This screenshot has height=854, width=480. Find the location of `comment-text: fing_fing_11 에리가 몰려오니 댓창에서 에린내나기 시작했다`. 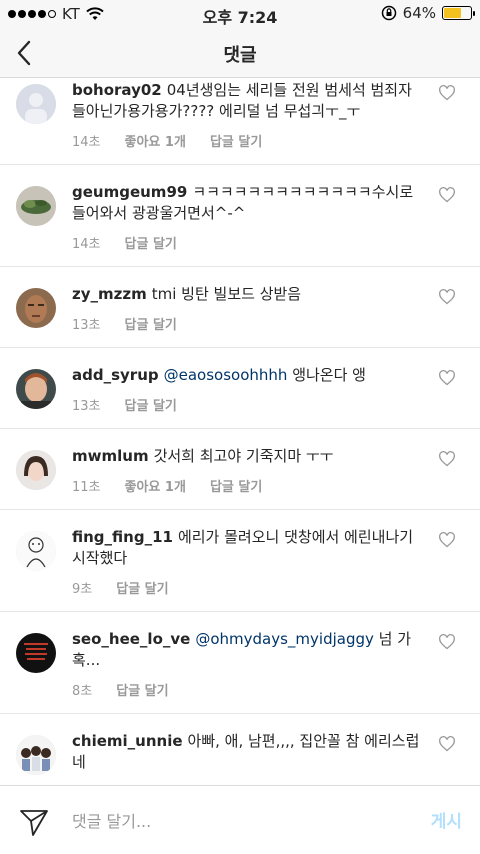

comment-text: fing_fing_11 에리가 몰려오니 댓창에서 에린내나기 시작했다 is located at coordinates (246, 548).